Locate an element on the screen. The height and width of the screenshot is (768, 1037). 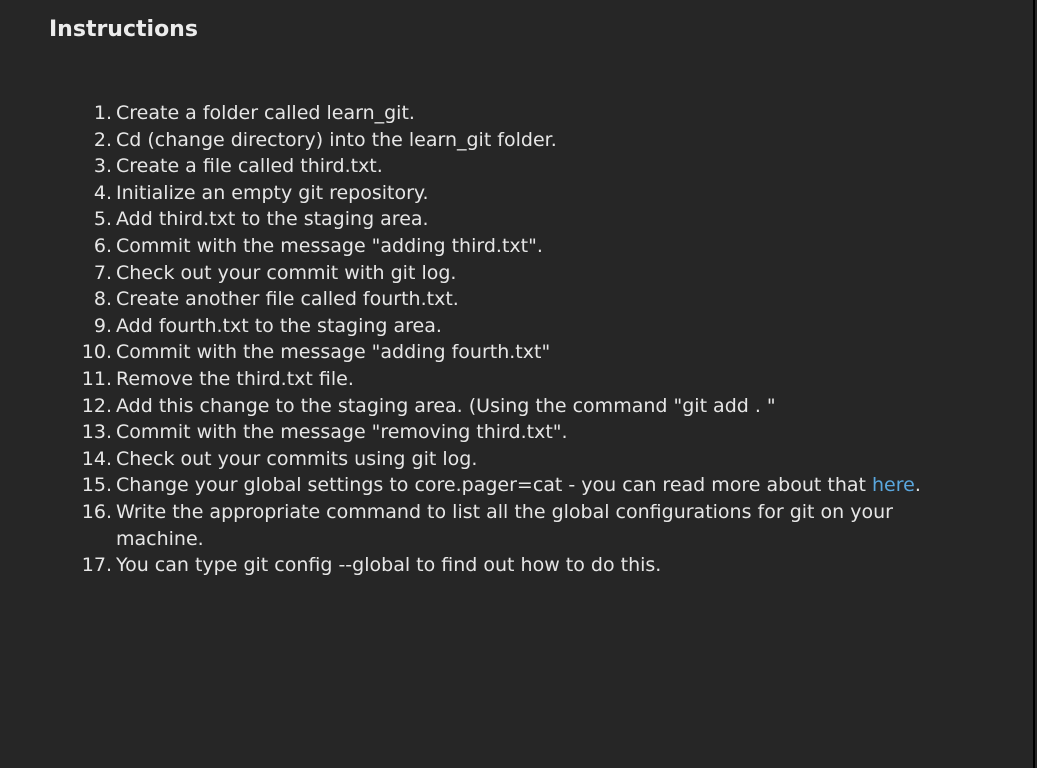
list-item: 5. Add third.txt to the staging area. is located at coordinates (500, 219).